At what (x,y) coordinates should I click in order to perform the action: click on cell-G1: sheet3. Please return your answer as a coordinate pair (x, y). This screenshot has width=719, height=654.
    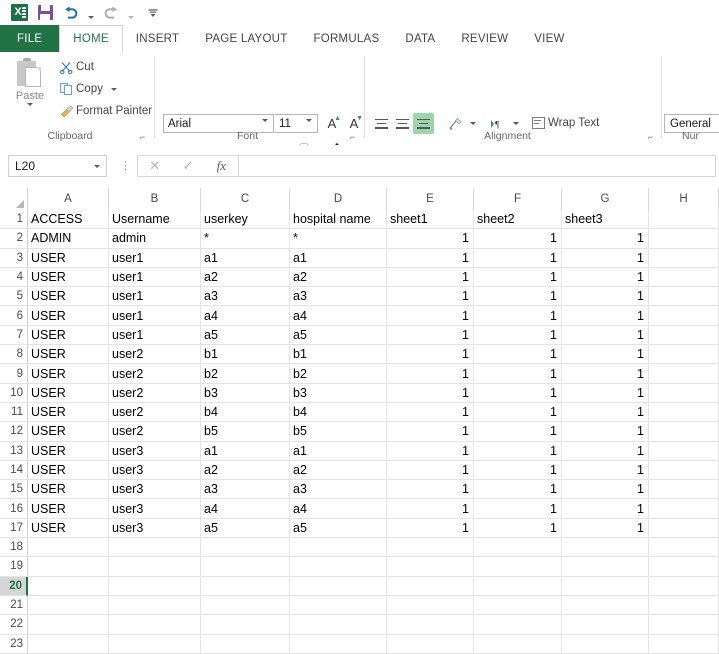
    Looking at the image, I should click on (605, 220).